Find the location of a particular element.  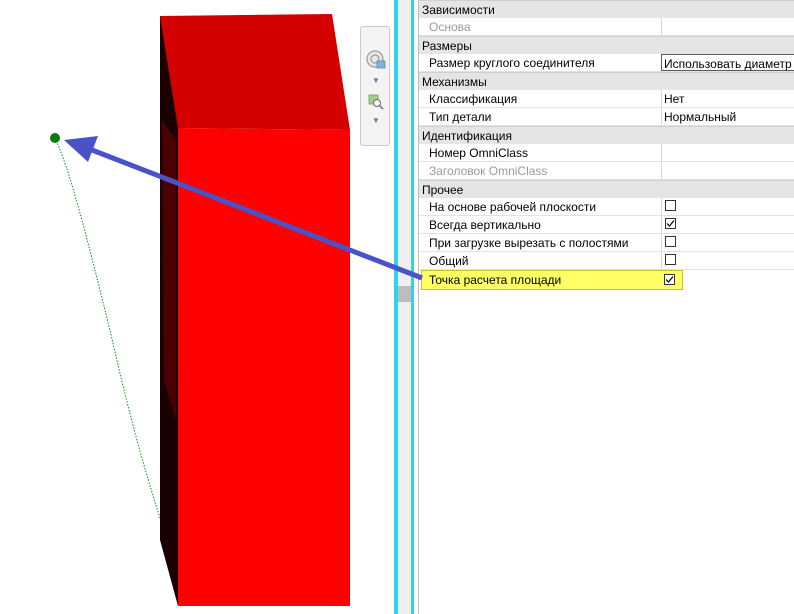

property-row: Заголовок OmniClass is located at coordinates (606, 171).